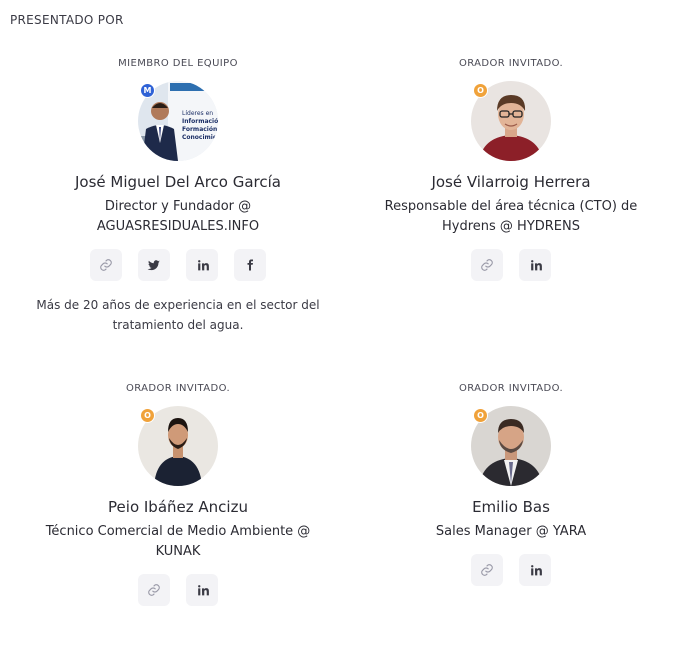  I want to click on facebook-button, so click(250, 265).